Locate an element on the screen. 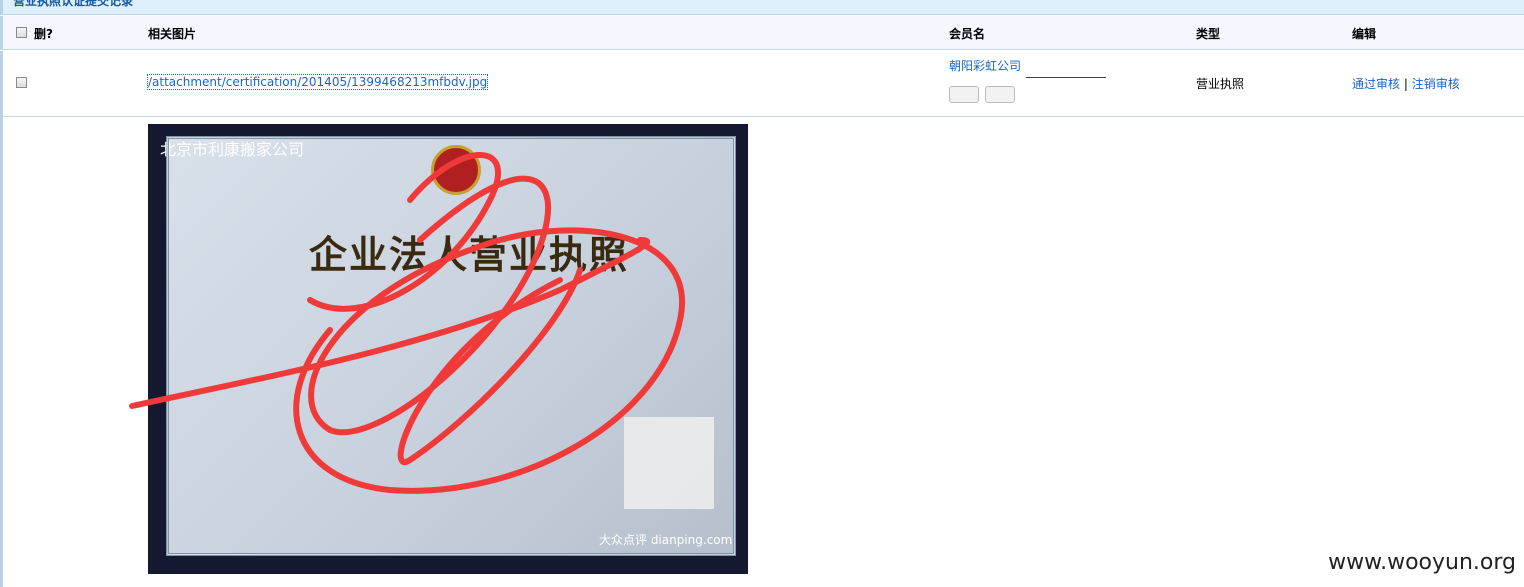  approve-link: 通过审核 is located at coordinates (1376, 84).